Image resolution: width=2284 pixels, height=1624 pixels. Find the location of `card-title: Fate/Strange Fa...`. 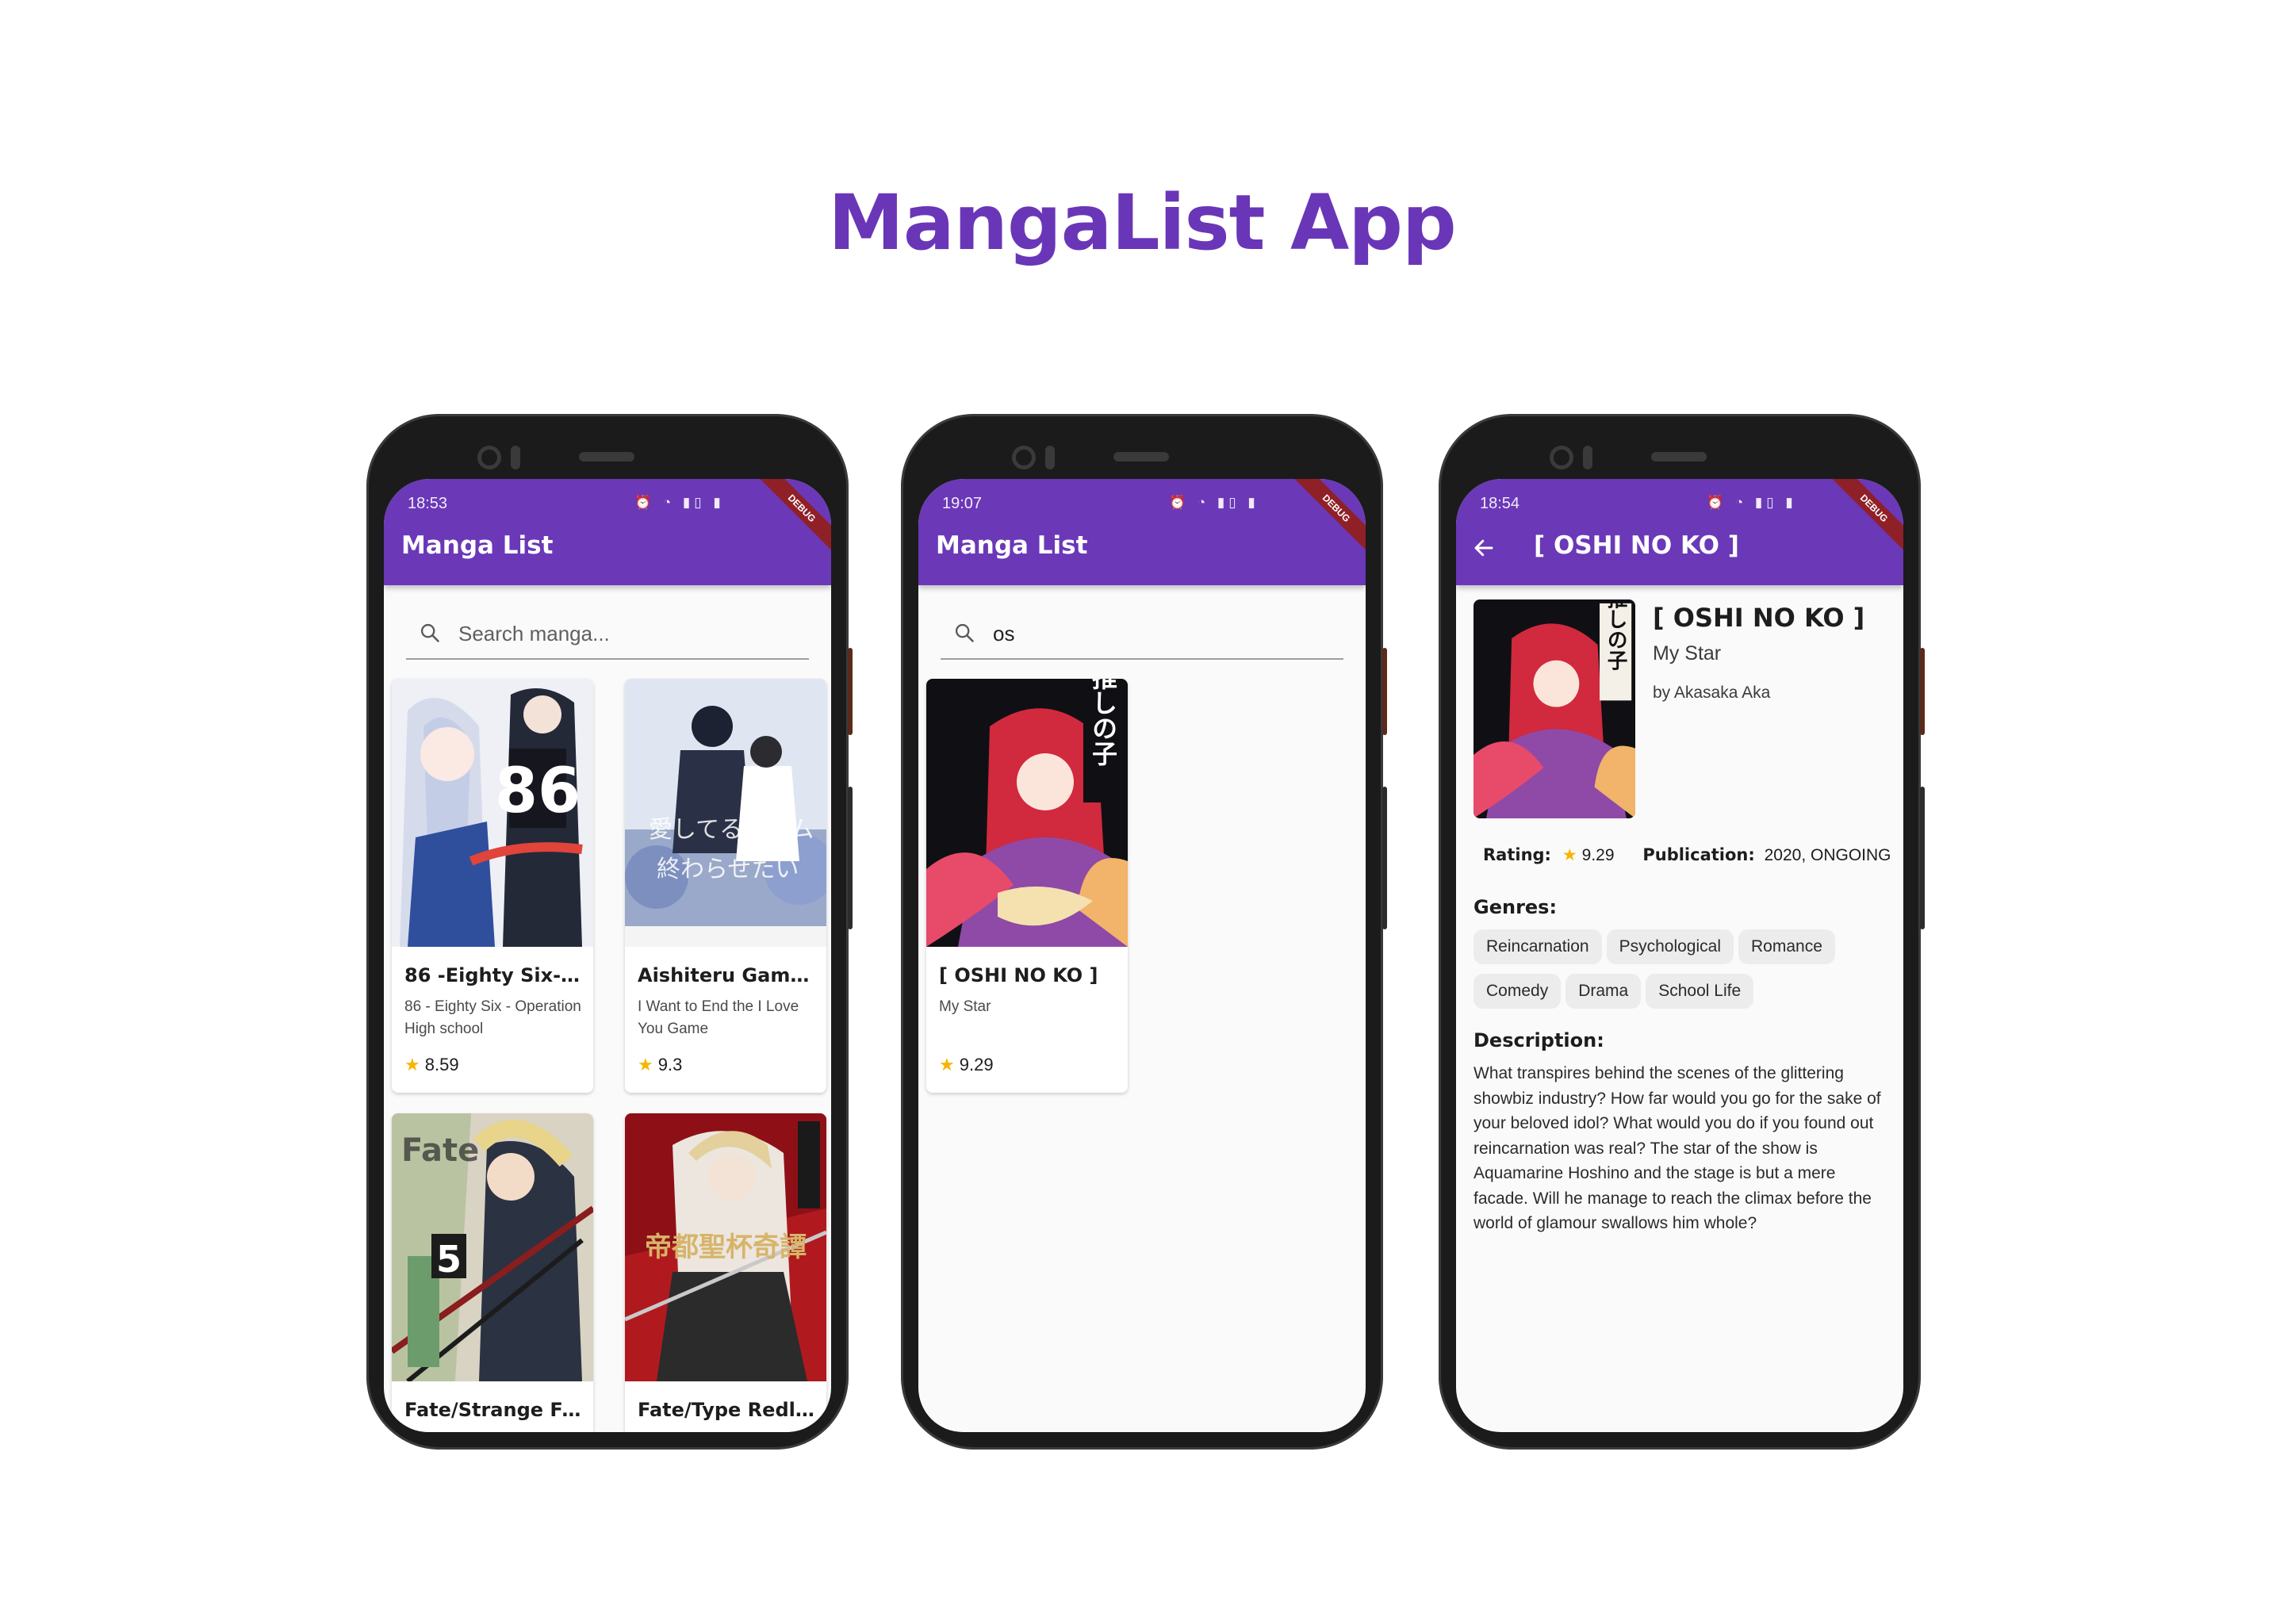

card-title: Fate/Strange Fa... is located at coordinates (494, 1410).